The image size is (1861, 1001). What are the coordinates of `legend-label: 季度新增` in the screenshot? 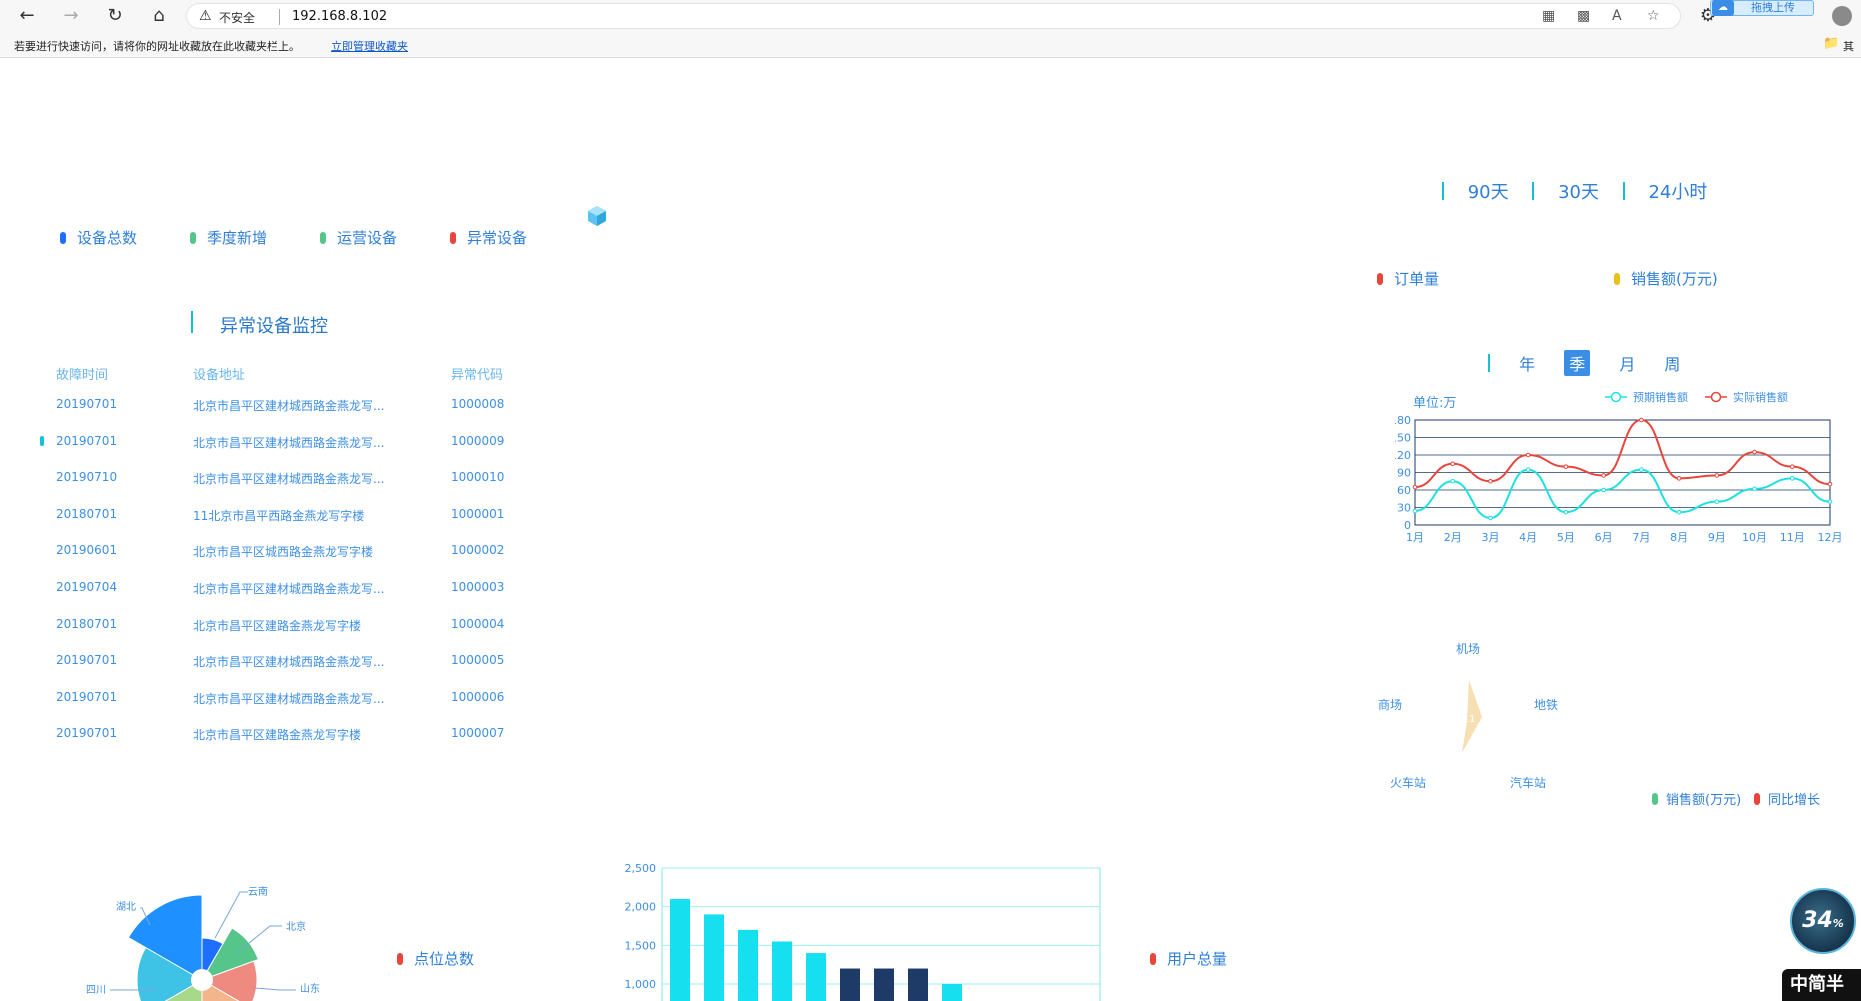 It's located at (237, 238).